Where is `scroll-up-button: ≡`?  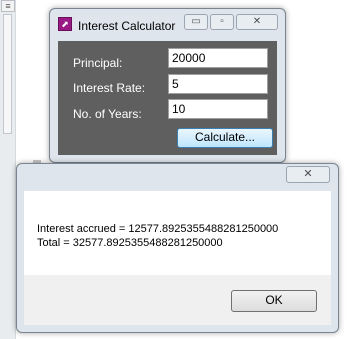
scroll-up-button: ≡ is located at coordinates (8, 6).